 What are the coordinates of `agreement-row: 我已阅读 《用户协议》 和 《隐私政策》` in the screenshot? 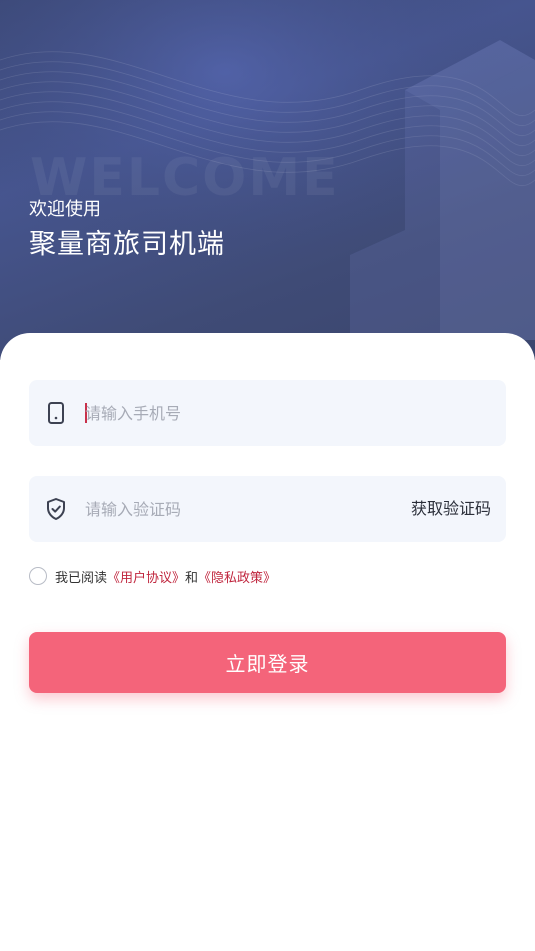 It's located at (152, 576).